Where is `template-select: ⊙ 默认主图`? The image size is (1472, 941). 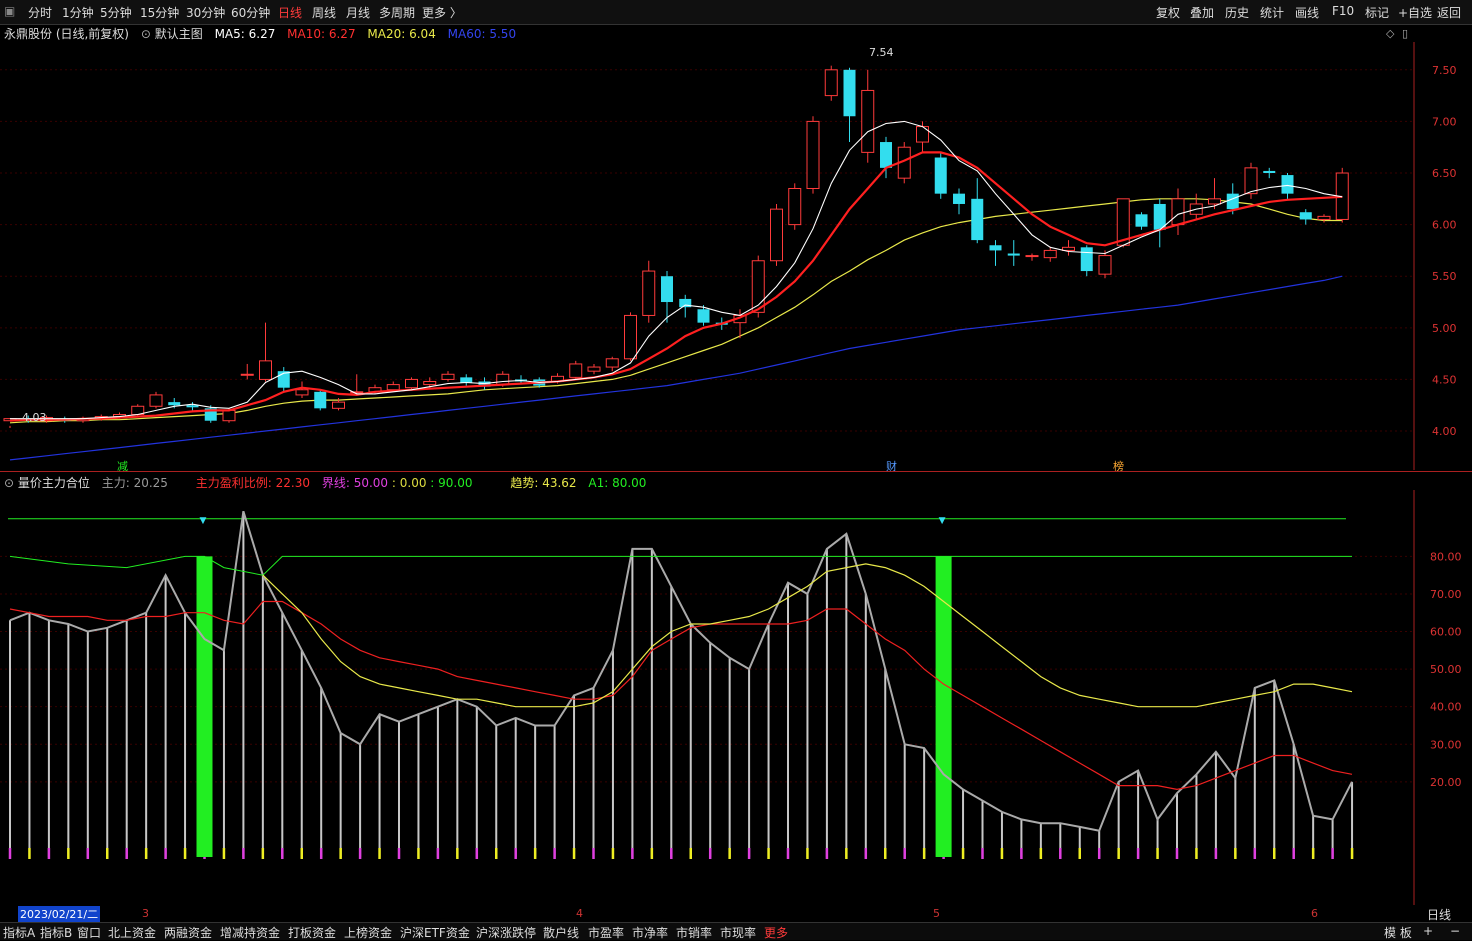 template-select: ⊙ 默认主图 is located at coordinates (172, 34).